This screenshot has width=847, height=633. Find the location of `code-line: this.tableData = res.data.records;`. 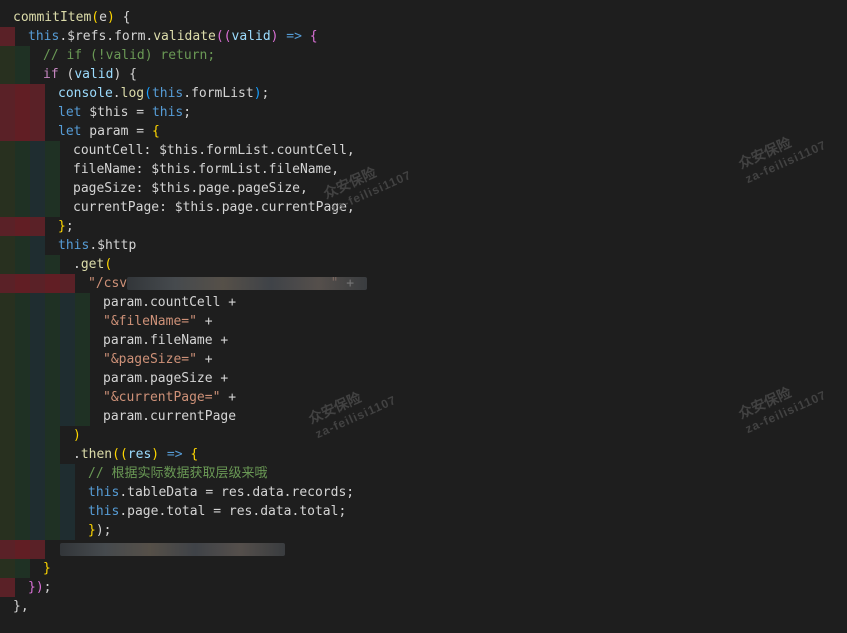

code-line: this.tableData = res.data.records; is located at coordinates (423, 492).